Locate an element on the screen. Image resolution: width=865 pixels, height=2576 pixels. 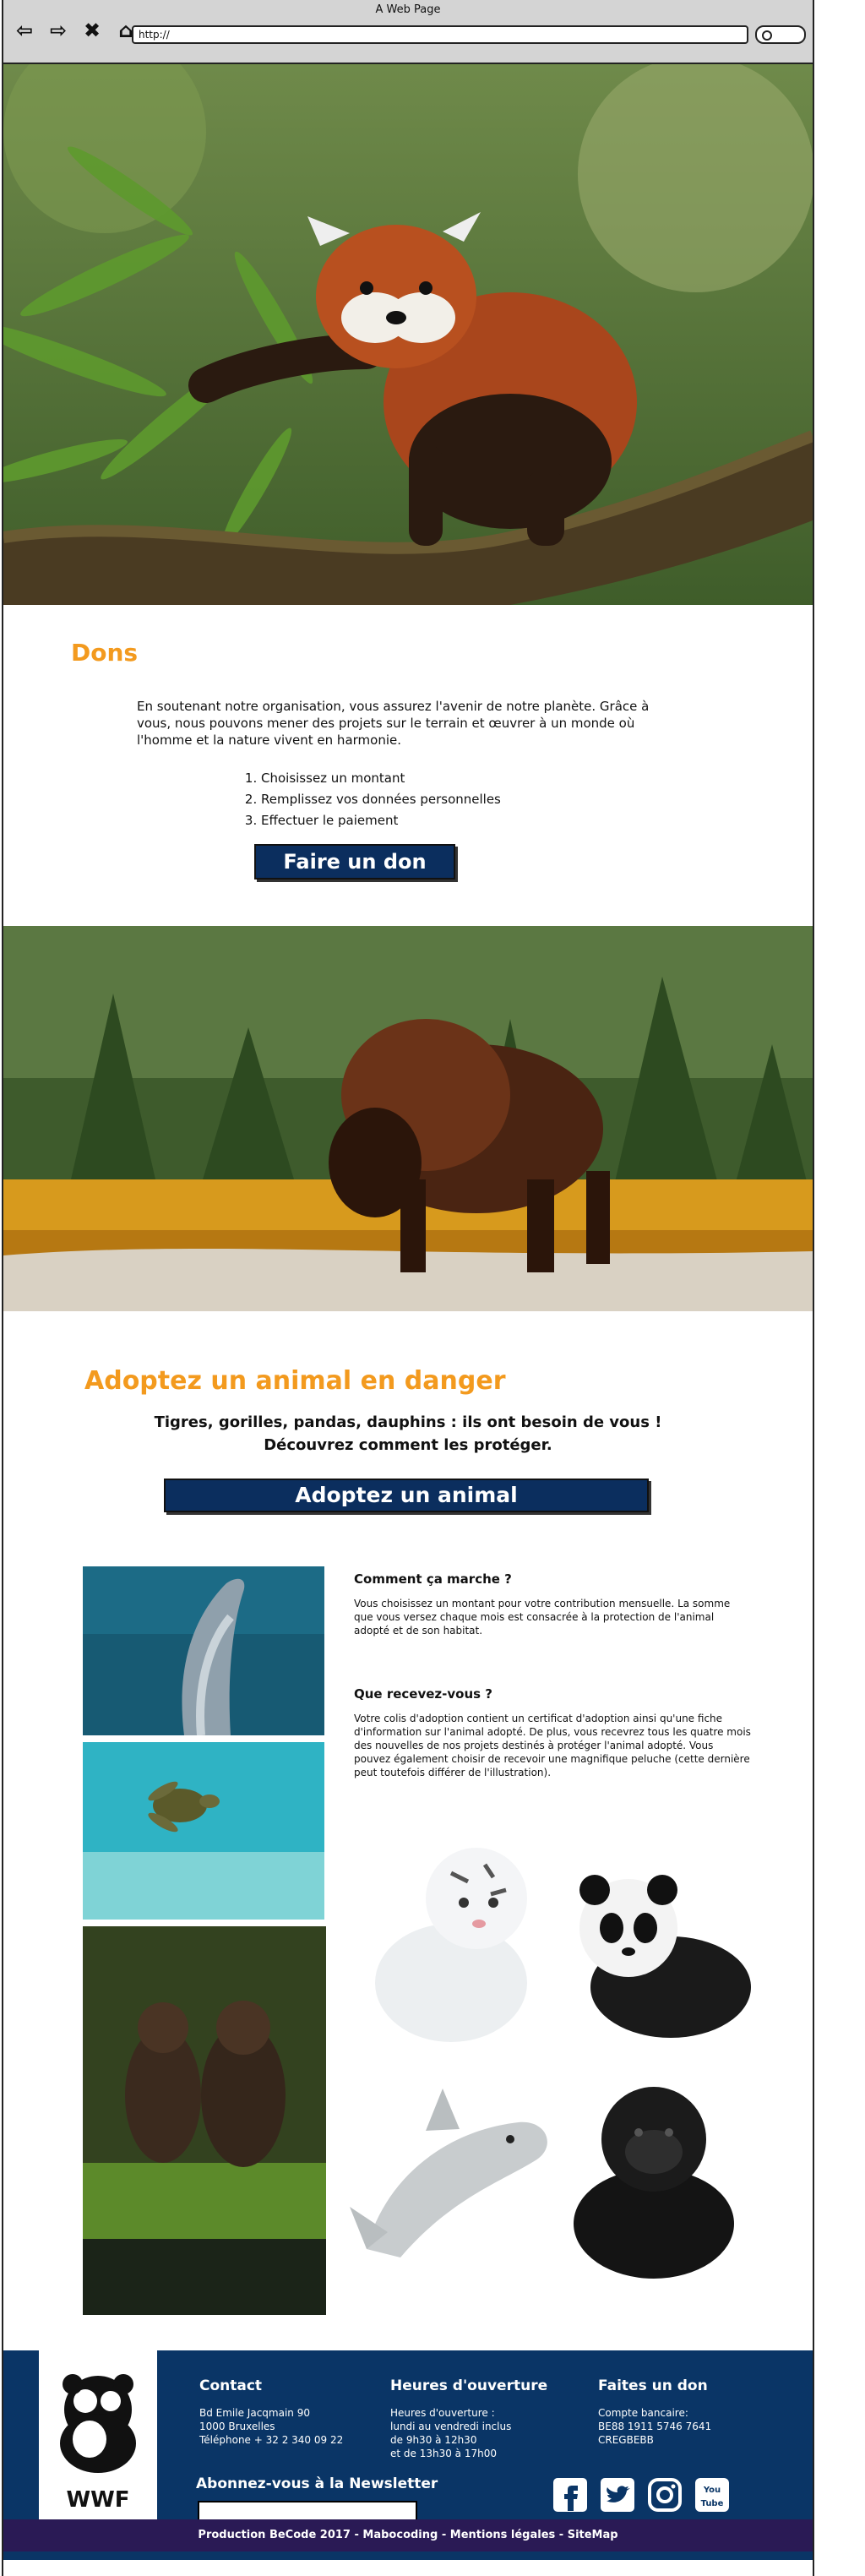
youtube-icon-label: You Tube is located at coordinates (712, 2497).